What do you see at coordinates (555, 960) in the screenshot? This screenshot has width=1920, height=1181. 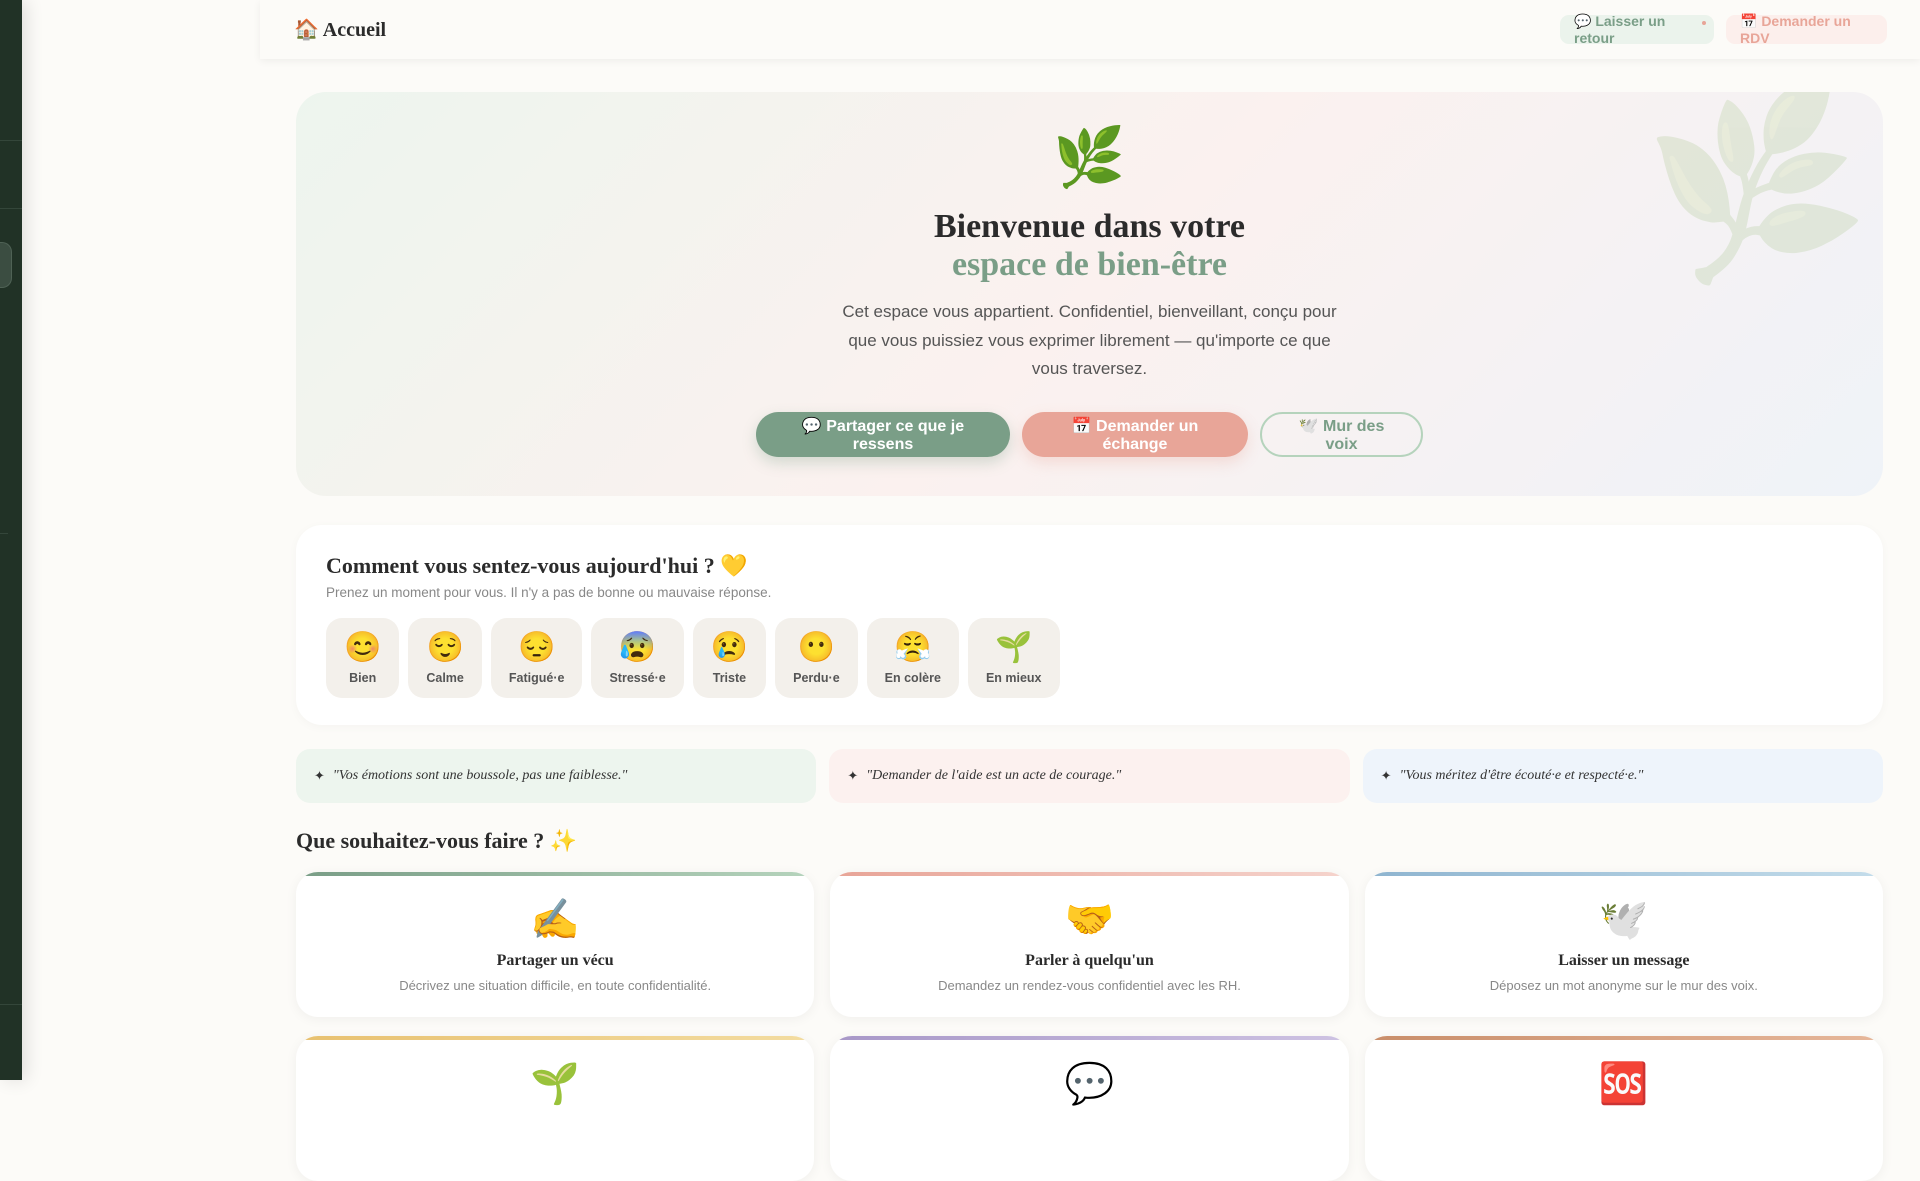 I see `card-title: Partager un vécu` at bounding box center [555, 960].